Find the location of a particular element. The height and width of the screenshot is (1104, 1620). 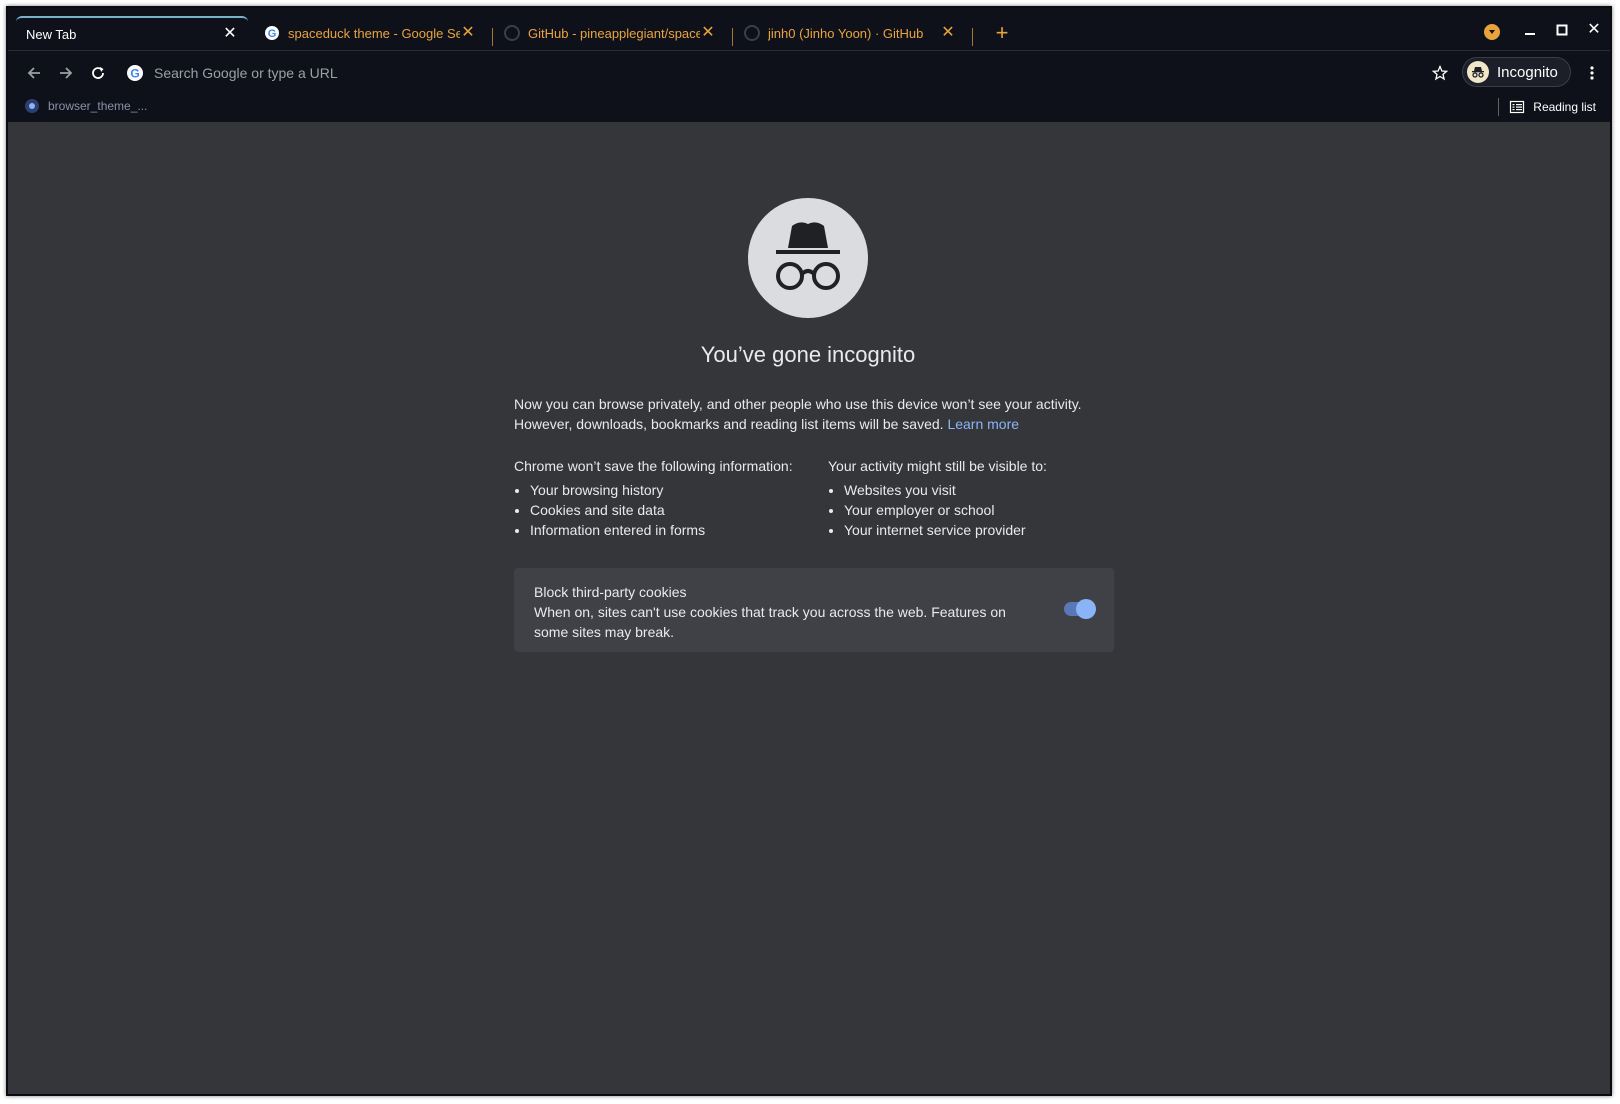

still-visible-heading: Your activity might still be visible to: is located at coordinates (983, 466).